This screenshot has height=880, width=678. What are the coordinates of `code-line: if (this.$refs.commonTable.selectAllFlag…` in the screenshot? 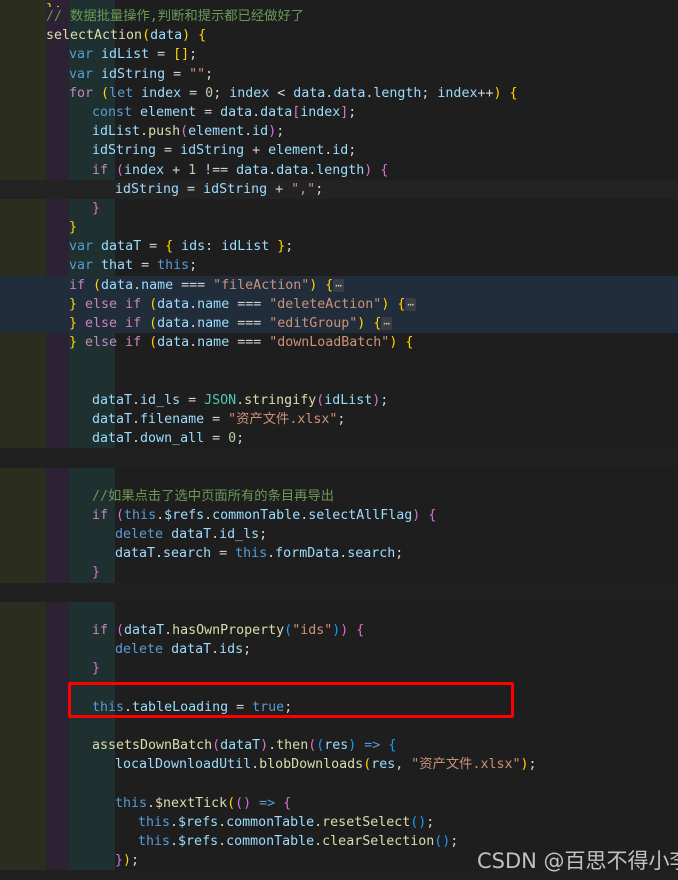 It's located at (339, 515).